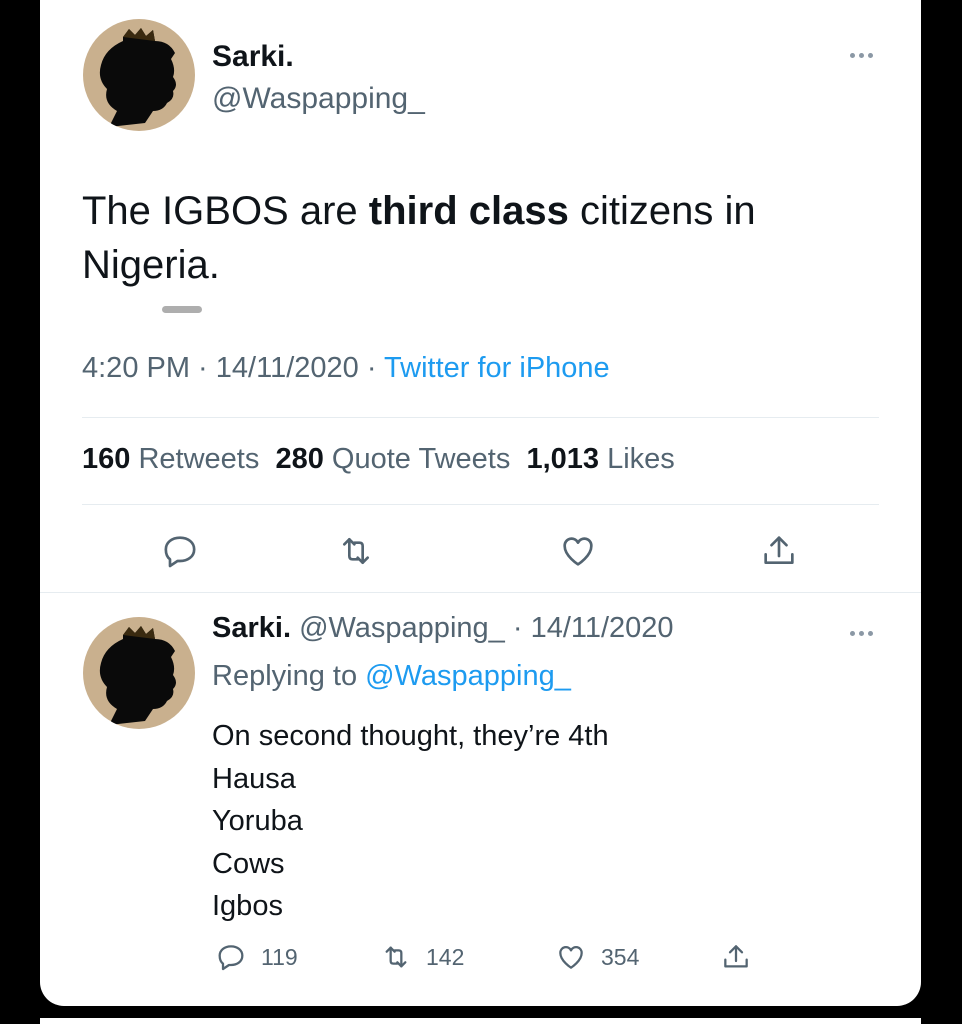 The height and width of the screenshot is (1024, 962). What do you see at coordinates (410, 736) in the screenshot?
I see `reply-line: On second thought, they’re 4th` at bounding box center [410, 736].